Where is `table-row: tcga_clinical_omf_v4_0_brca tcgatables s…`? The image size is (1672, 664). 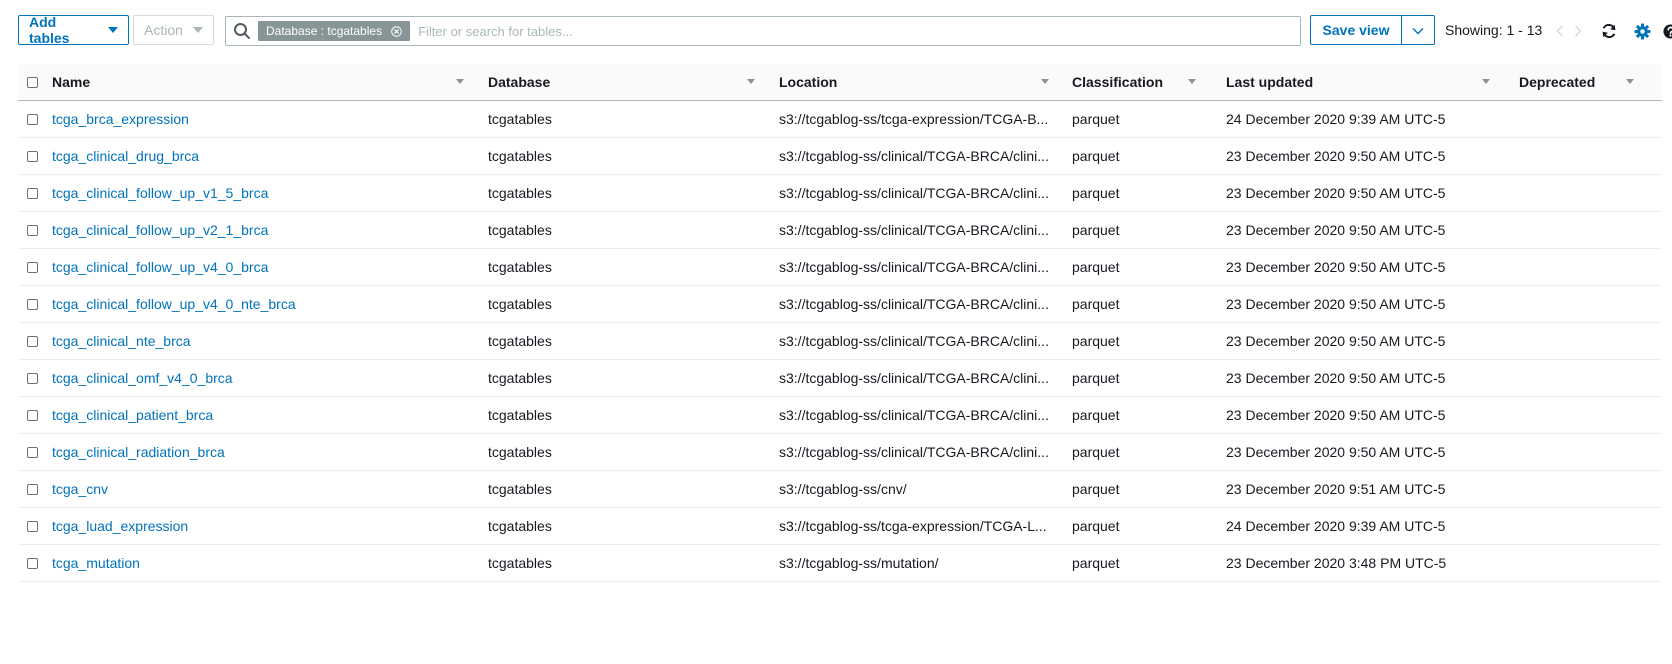
table-row: tcga_clinical_omf_v4_0_brca tcgatables s… is located at coordinates (840, 378).